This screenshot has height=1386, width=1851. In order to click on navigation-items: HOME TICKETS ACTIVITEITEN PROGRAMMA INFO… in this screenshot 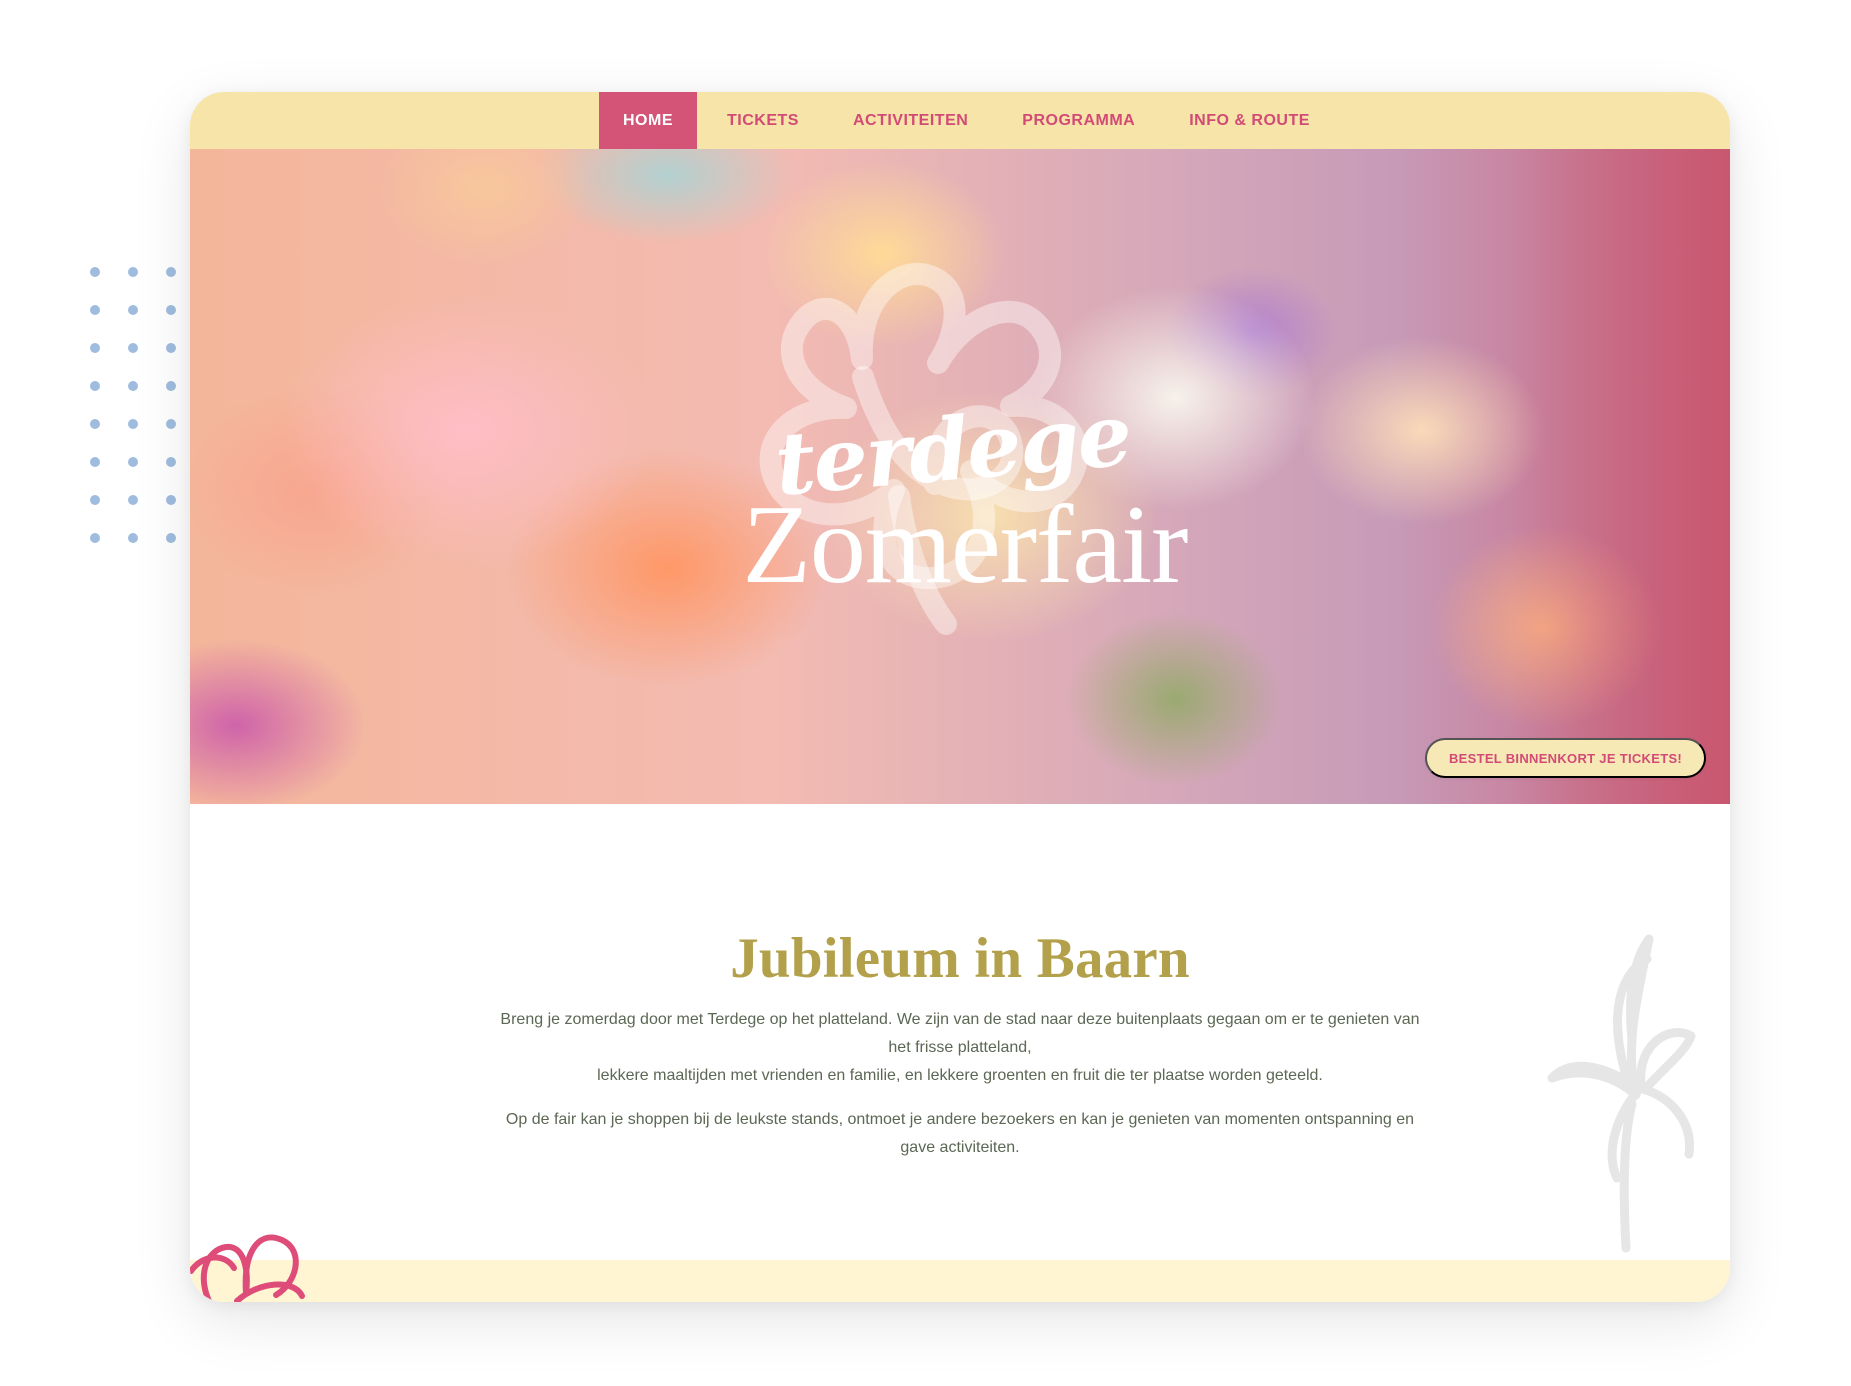, I will do `click(966, 120)`.